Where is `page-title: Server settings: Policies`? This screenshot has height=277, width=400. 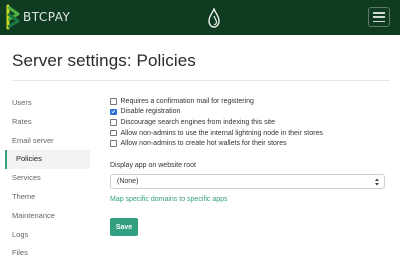
page-title: Server settings: Policies is located at coordinates (104, 60).